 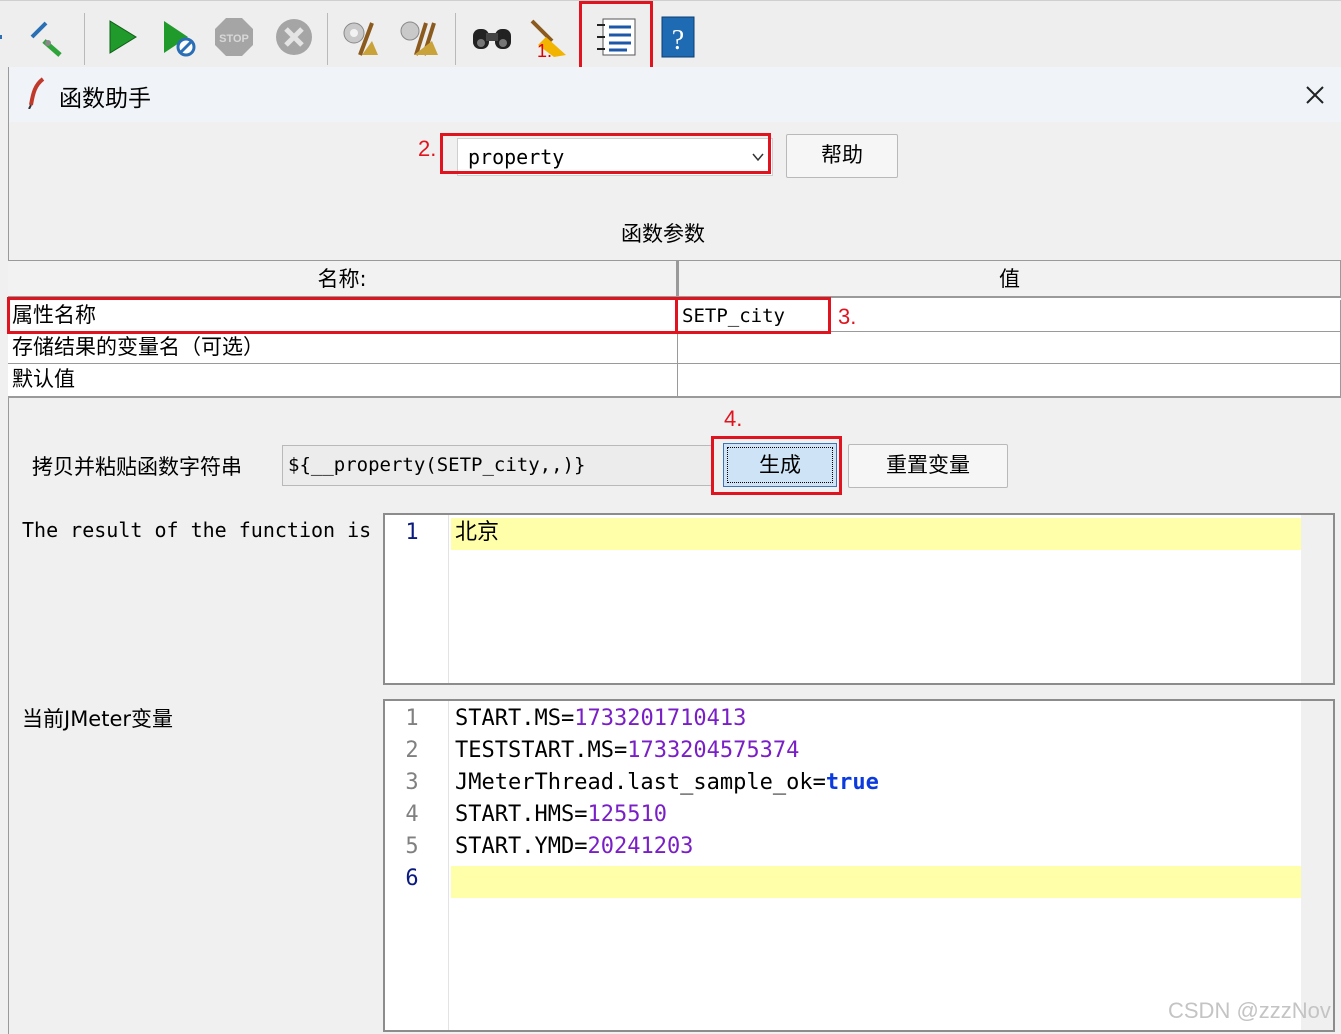 I want to click on result-line: 1 北京, so click(x=859, y=533).